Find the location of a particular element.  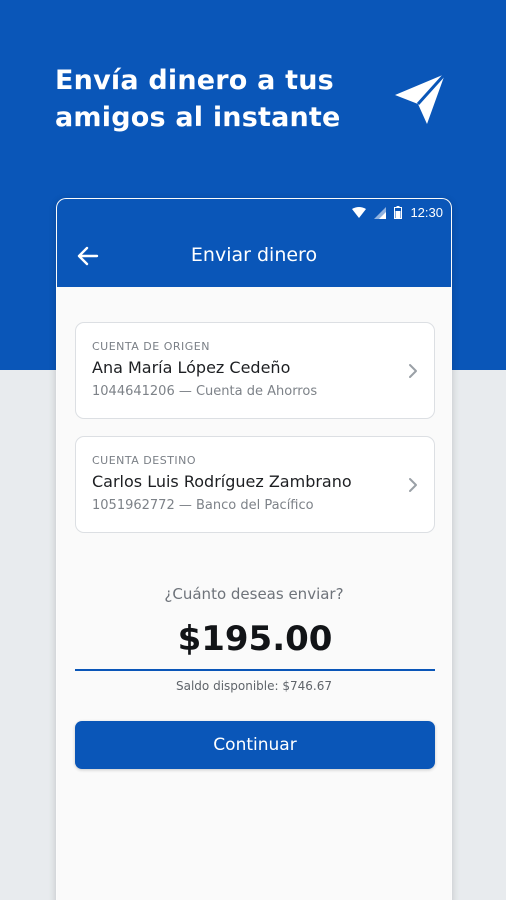

page-title: Enviar dinero is located at coordinates (254, 255).